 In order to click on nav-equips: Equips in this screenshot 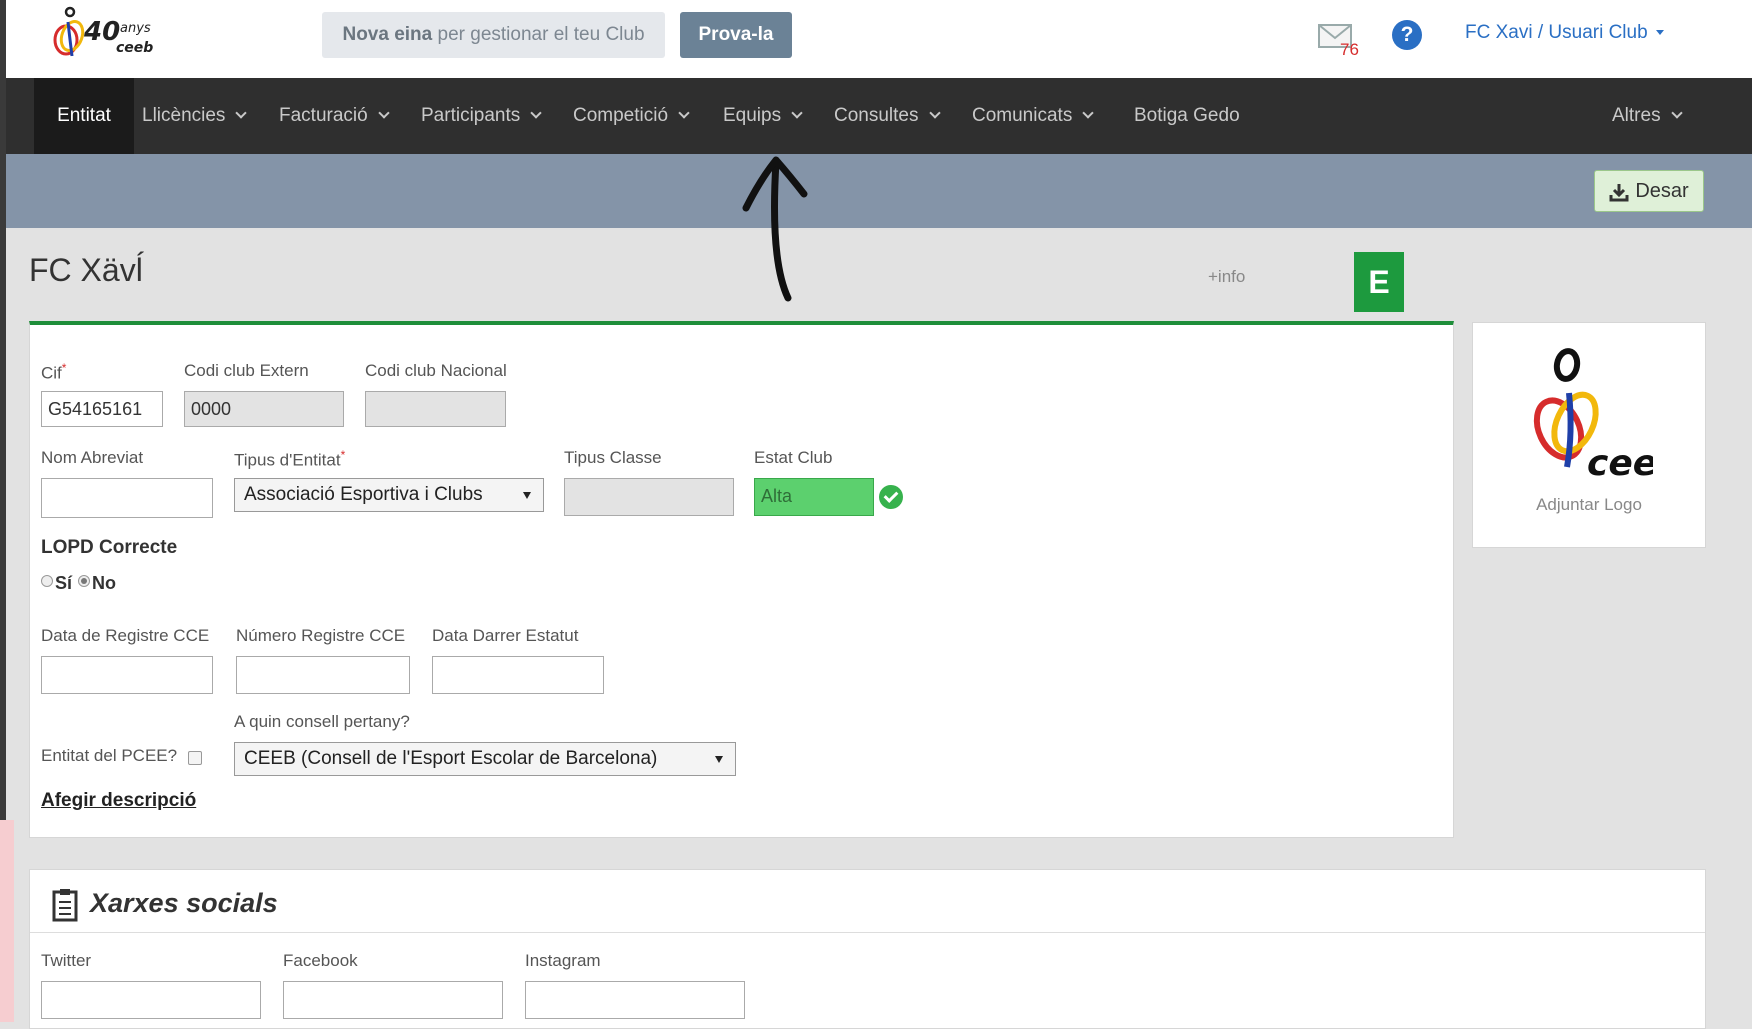, I will do `click(763, 116)`.